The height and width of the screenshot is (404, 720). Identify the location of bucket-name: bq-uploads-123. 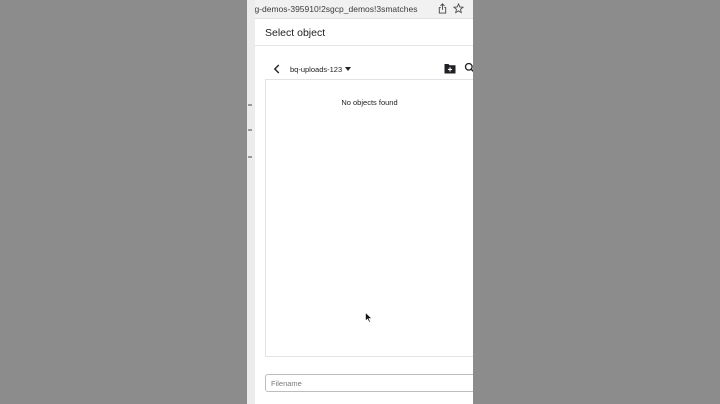
(316, 69).